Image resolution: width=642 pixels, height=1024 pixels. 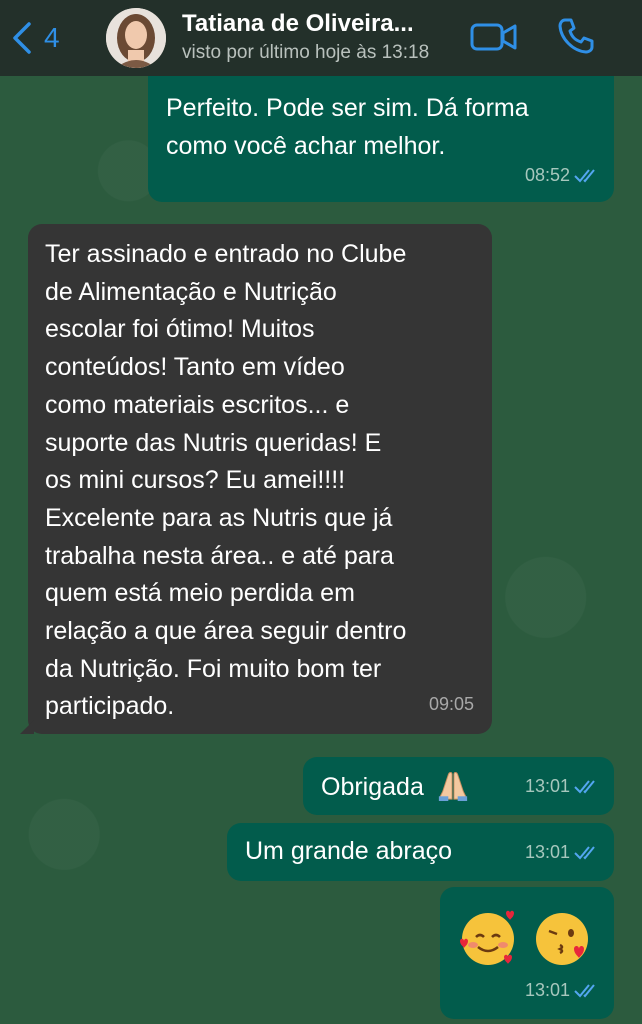 I want to click on unread-count: 4, so click(x=52, y=37).